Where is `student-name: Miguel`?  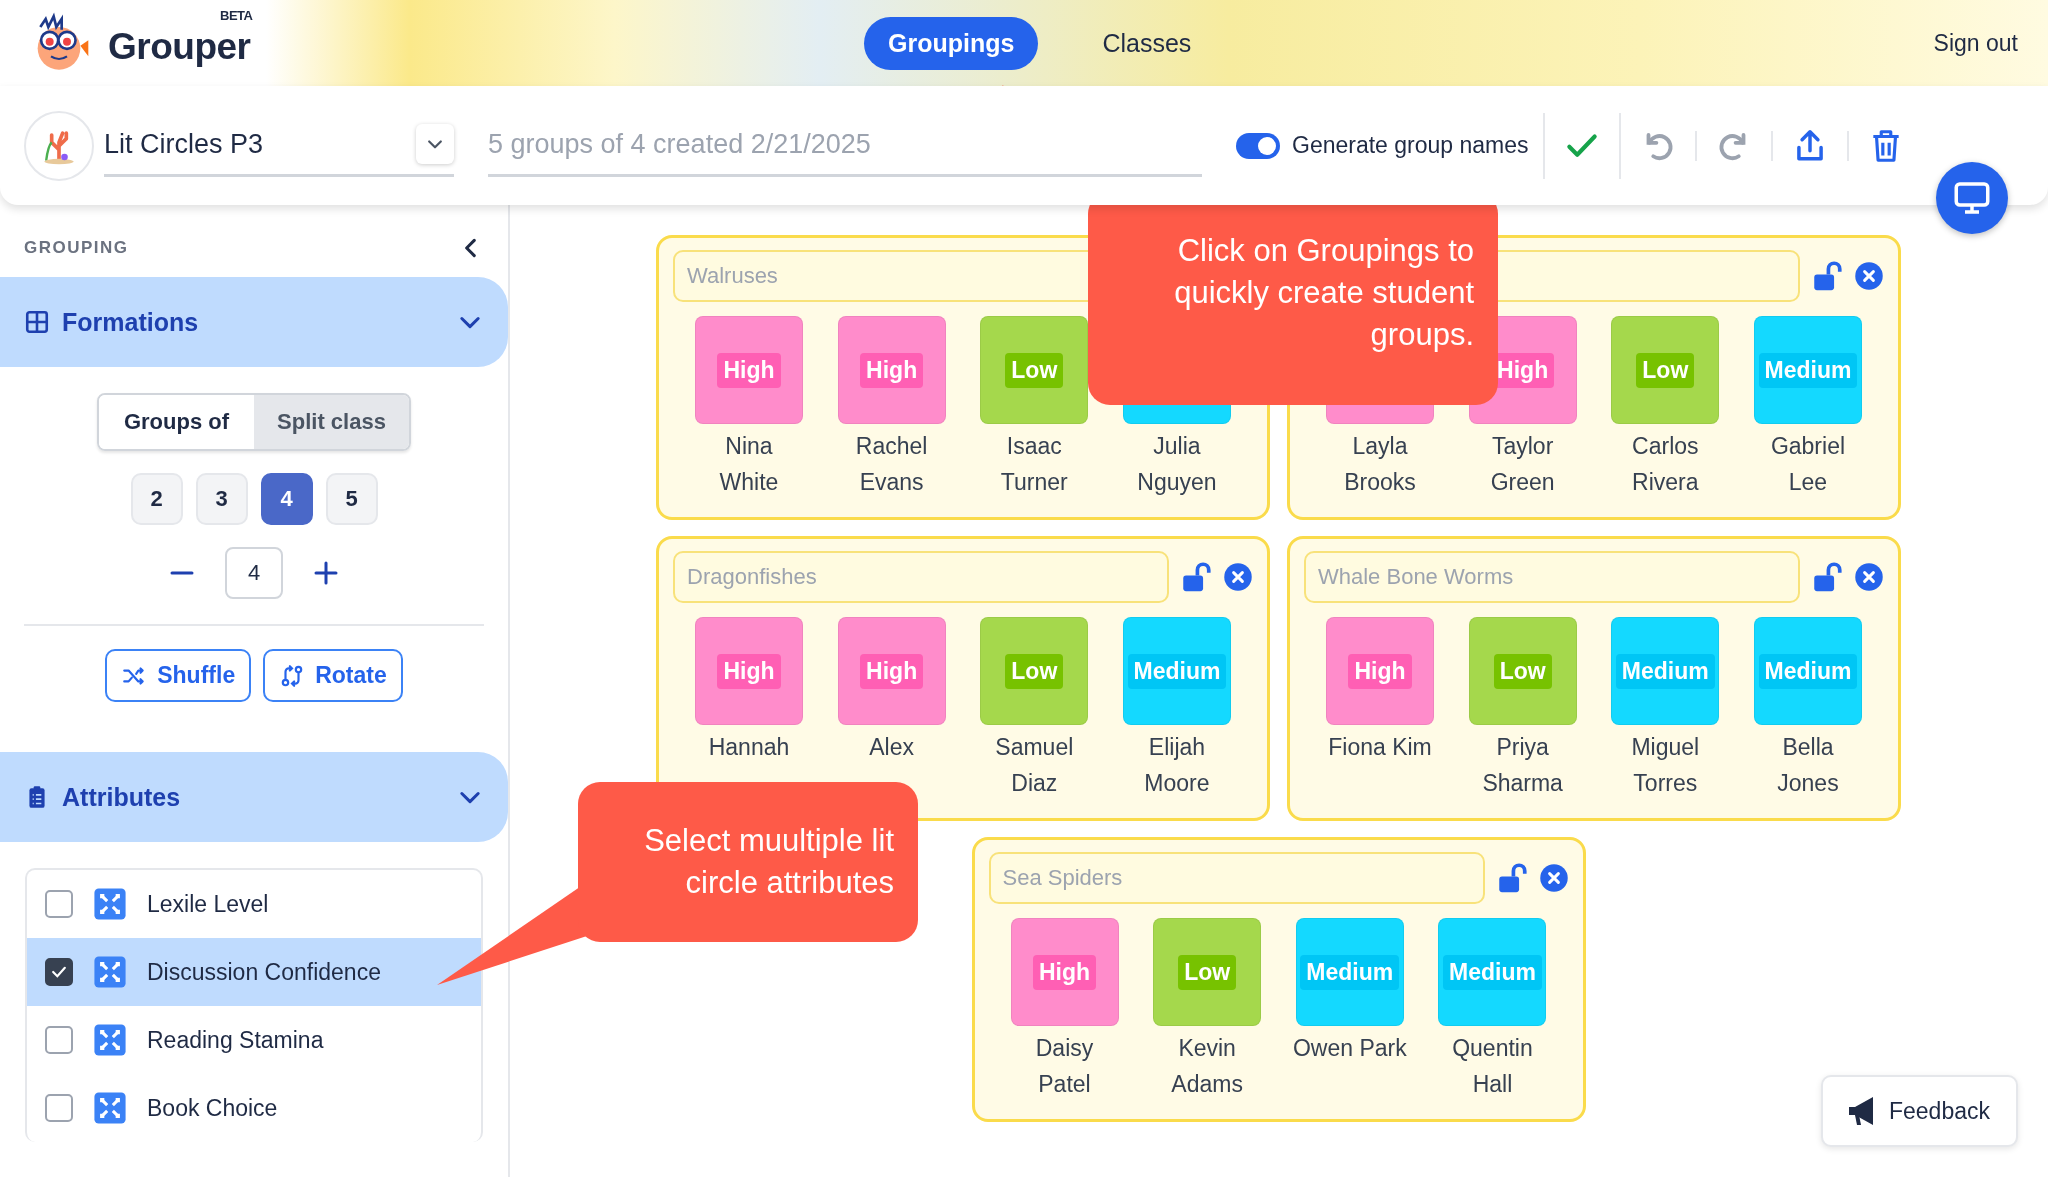
student-name: Miguel is located at coordinates (1665, 747).